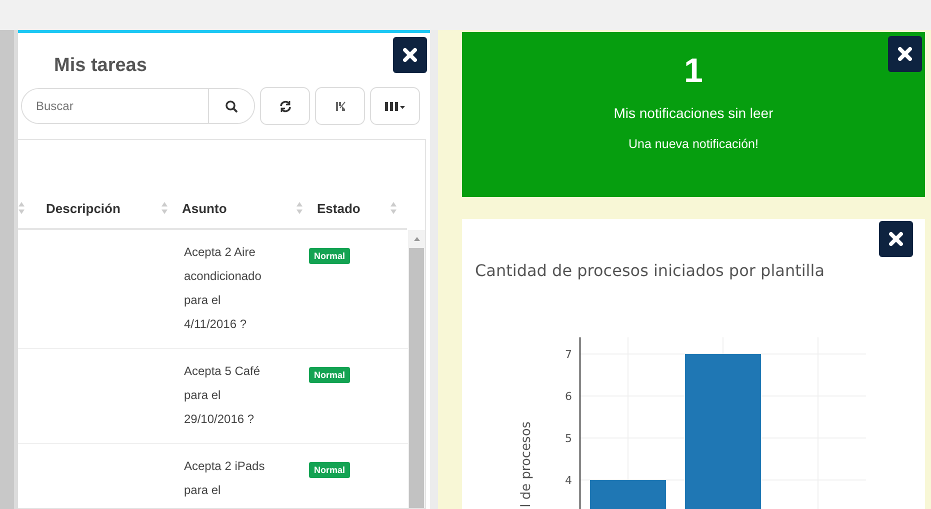 The image size is (931, 509). I want to click on axis-tick-label: 7, so click(568, 354).